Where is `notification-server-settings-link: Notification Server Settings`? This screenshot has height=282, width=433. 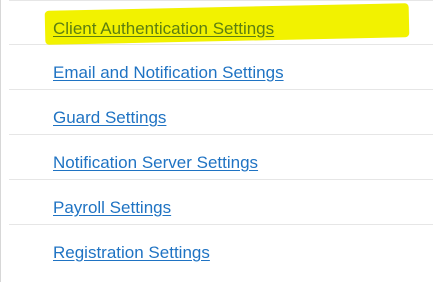
notification-server-settings-link: Notification Server Settings is located at coordinates (155, 163).